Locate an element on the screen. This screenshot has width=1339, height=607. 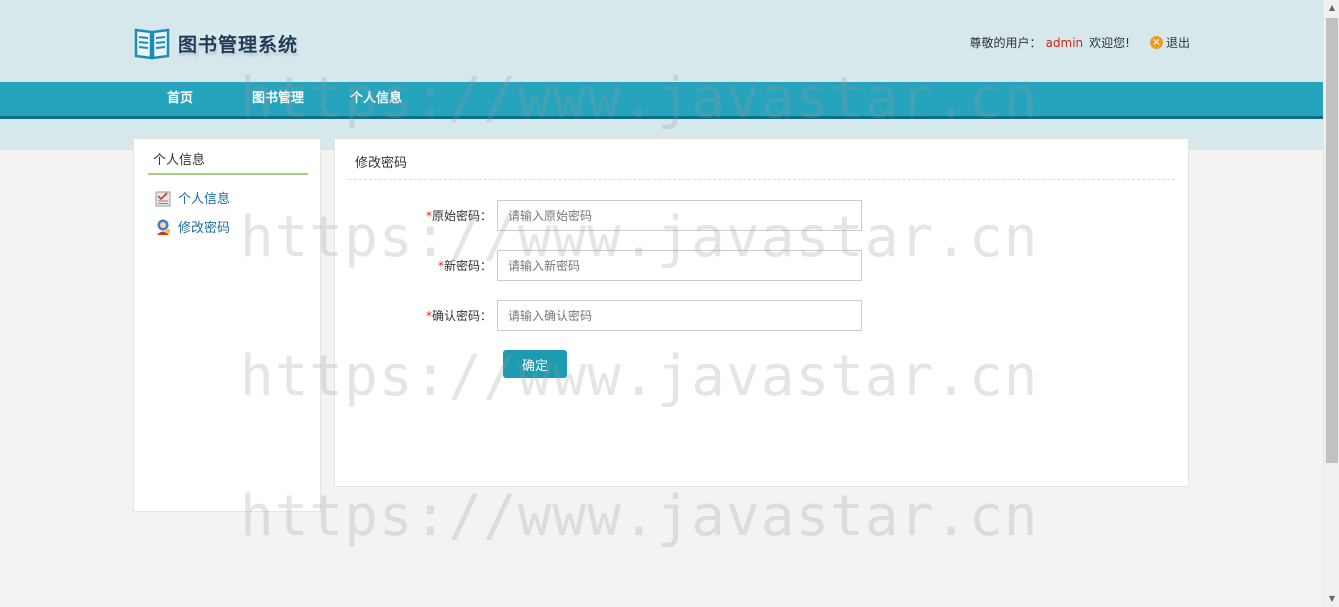
old-password-label: *原始密码： is located at coordinates (458, 216).